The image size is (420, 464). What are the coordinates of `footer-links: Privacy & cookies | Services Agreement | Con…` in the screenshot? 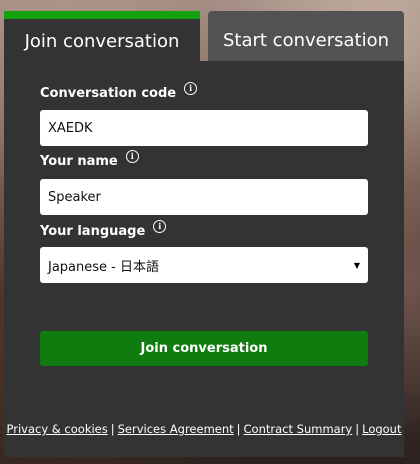 It's located at (204, 429).